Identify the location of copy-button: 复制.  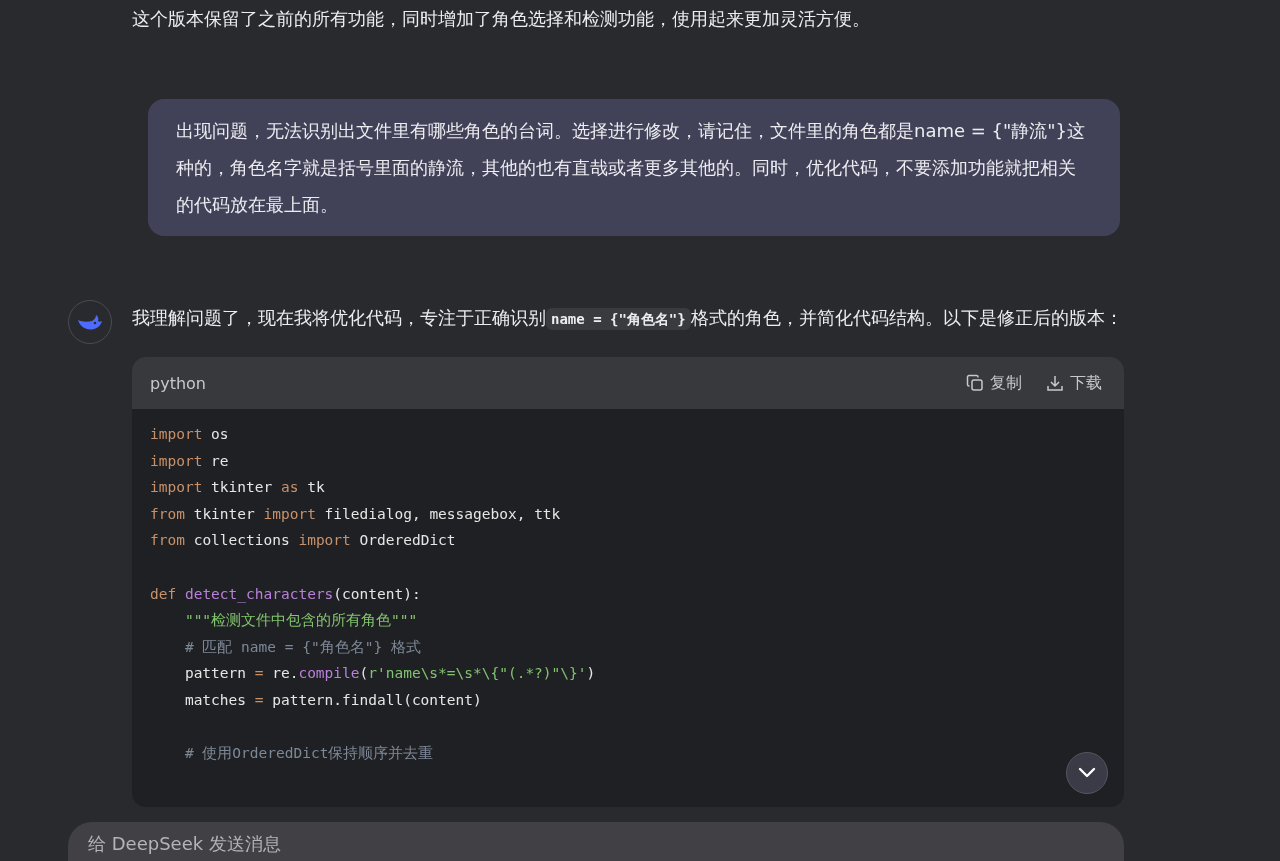
(994, 383).